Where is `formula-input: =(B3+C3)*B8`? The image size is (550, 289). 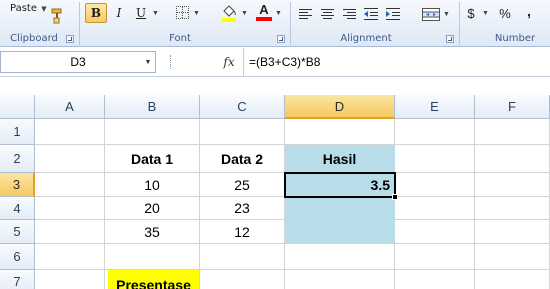 formula-input: =(B3+C3)*B8 is located at coordinates (284, 62).